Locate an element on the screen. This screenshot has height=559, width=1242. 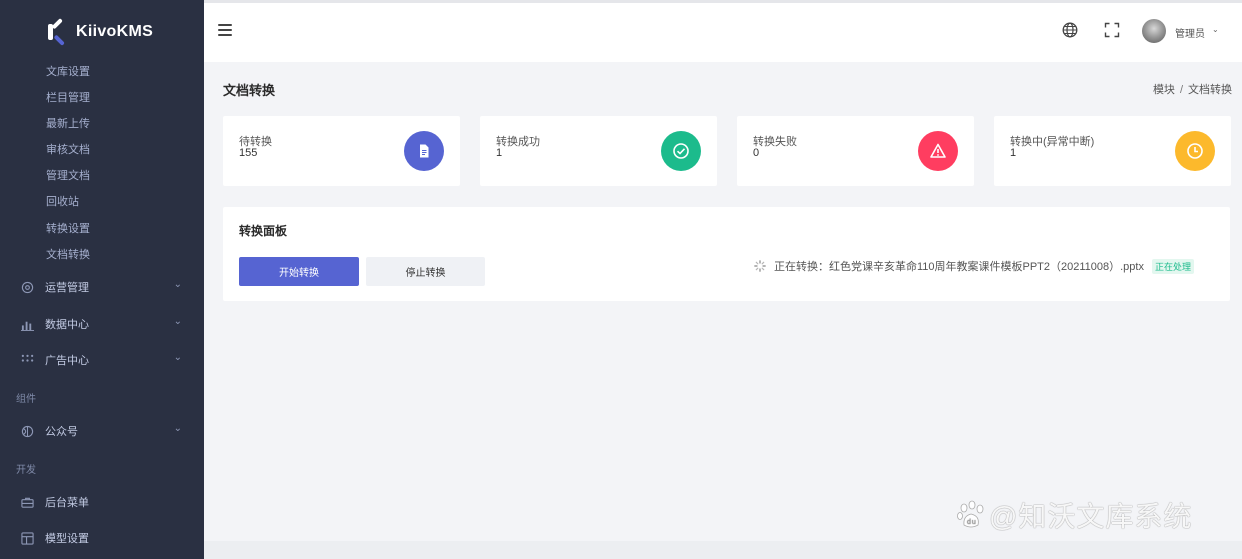
sidebar-item-model-settings: 模型设置 is located at coordinates (105, 538).